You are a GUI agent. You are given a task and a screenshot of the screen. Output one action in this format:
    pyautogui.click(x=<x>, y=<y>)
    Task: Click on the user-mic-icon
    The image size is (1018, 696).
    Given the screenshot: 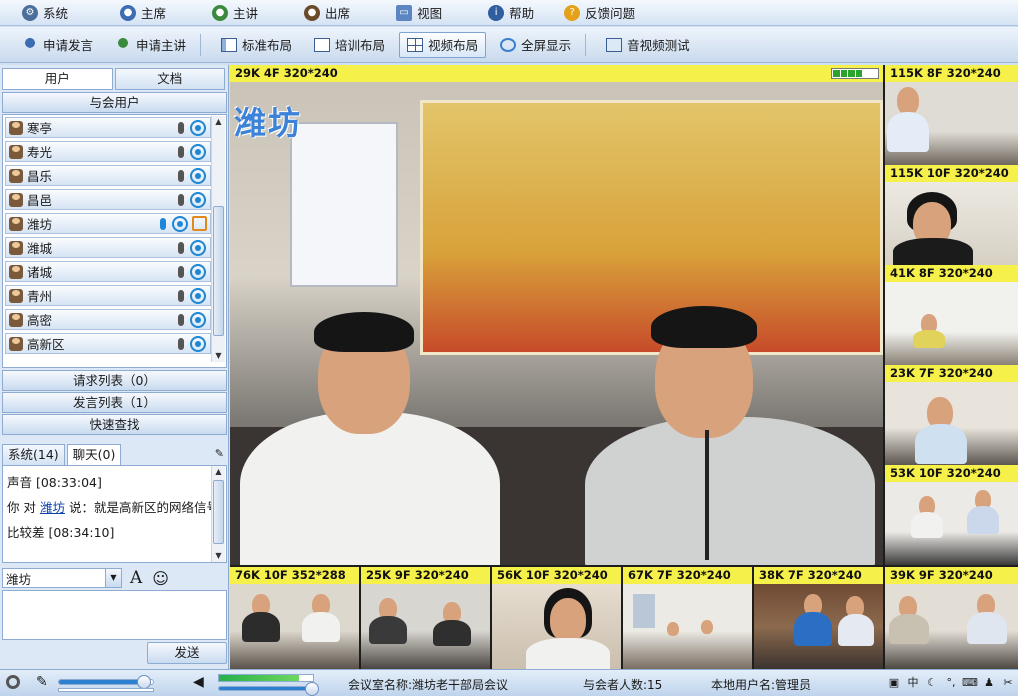 What is the action you would take?
    pyautogui.click(x=30, y=44)
    